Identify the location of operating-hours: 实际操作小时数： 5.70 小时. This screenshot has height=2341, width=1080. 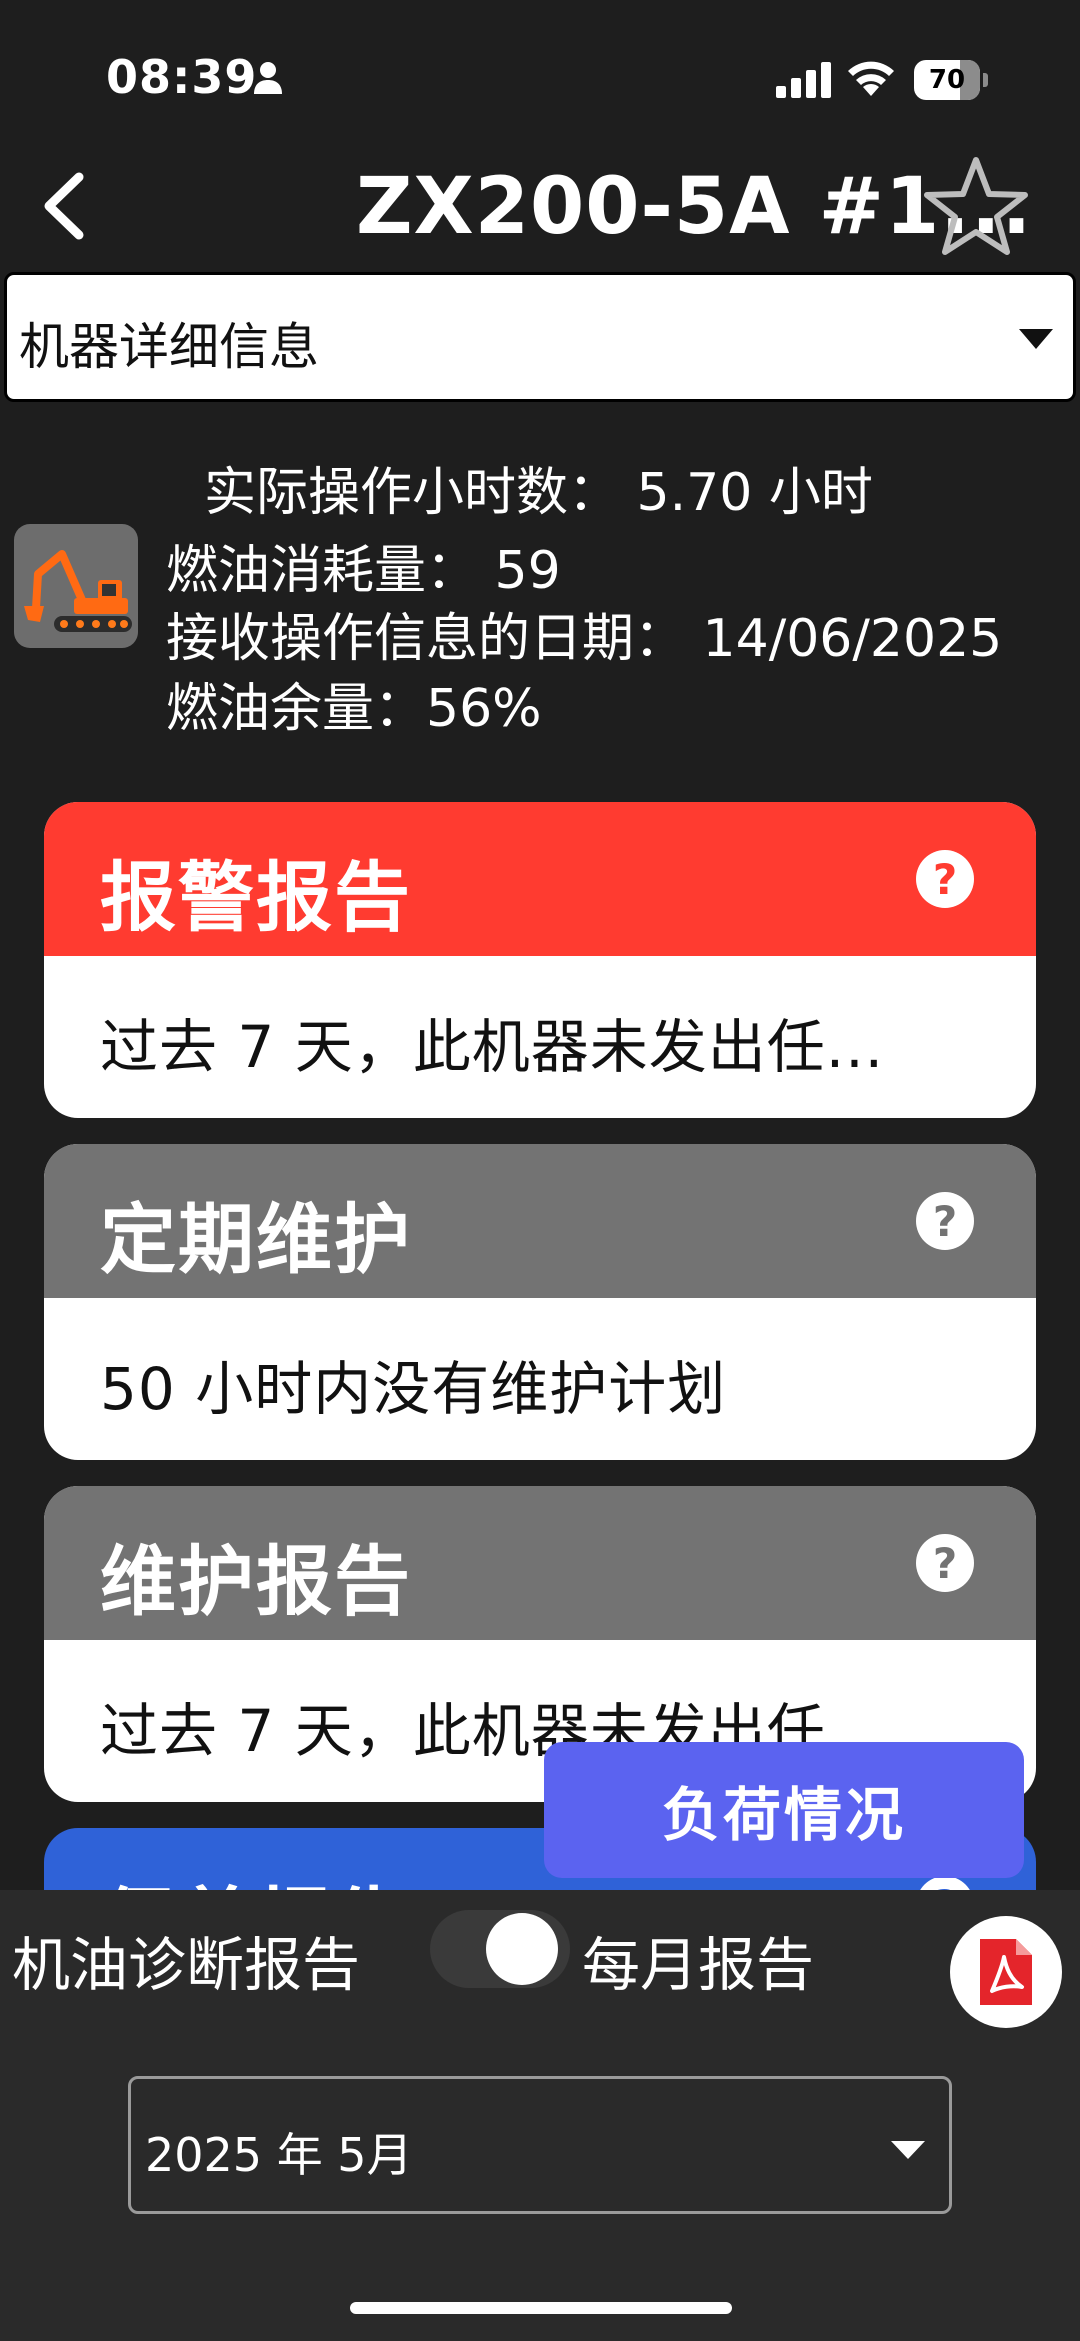
(538, 493).